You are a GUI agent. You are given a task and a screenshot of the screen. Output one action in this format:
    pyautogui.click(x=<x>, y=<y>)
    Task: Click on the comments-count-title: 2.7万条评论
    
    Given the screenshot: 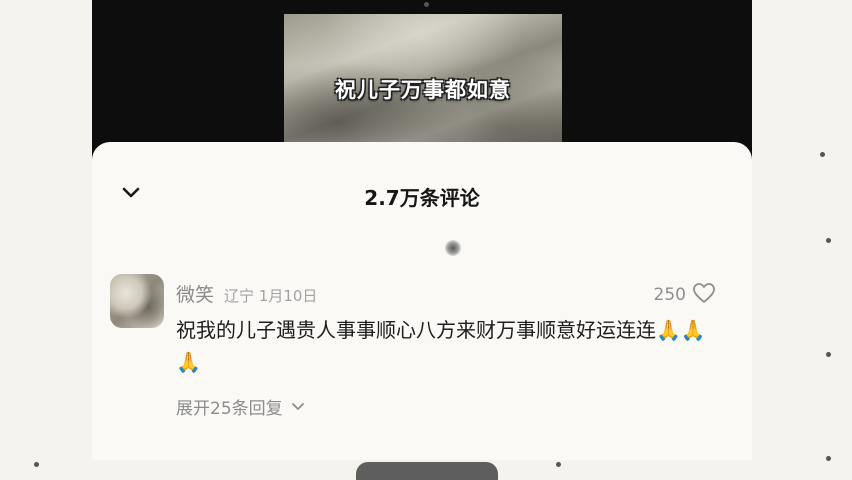 What is the action you would take?
    pyautogui.click(x=422, y=198)
    